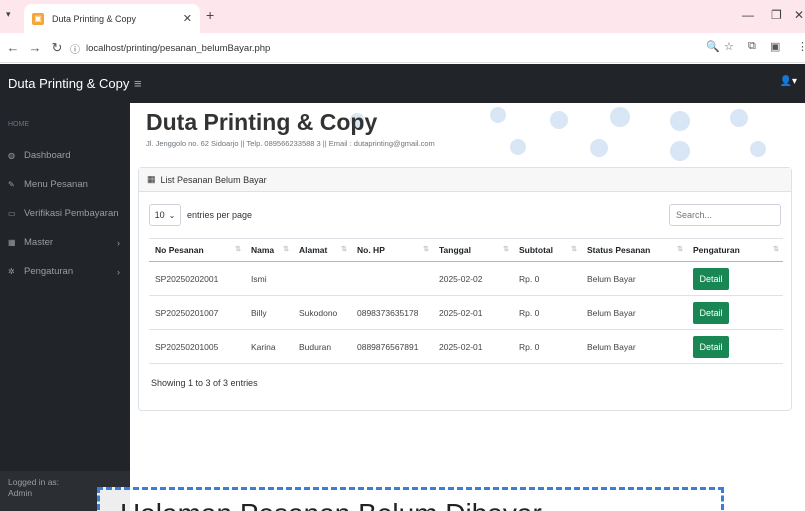 The width and height of the screenshot is (805, 511). What do you see at coordinates (65, 242) in the screenshot?
I see `sidebar-item-master: ▦ Master ›` at bounding box center [65, 242].